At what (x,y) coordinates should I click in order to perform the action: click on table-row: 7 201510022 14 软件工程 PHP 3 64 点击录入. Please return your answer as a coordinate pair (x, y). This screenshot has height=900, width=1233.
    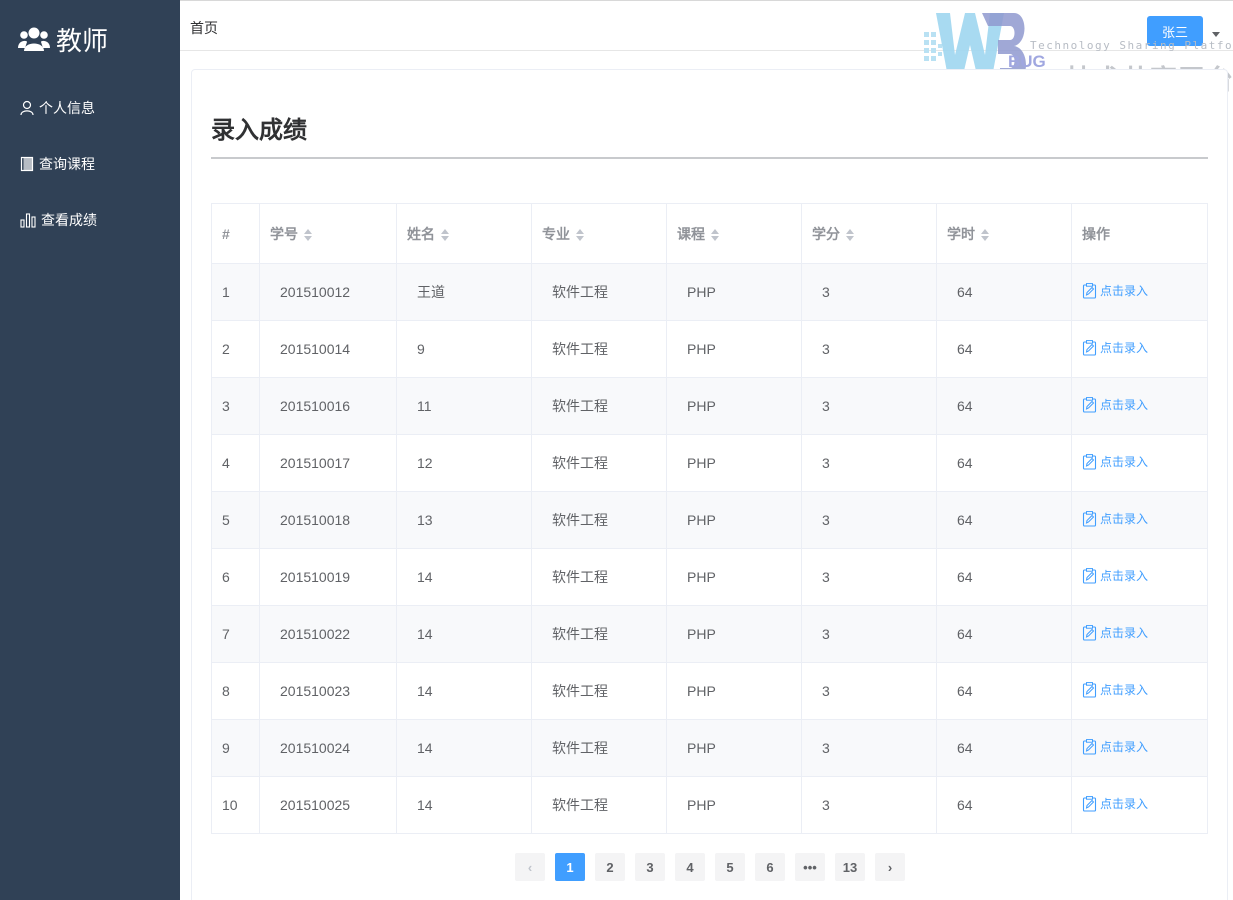
    Looking at the image, I should click on (709, 634).